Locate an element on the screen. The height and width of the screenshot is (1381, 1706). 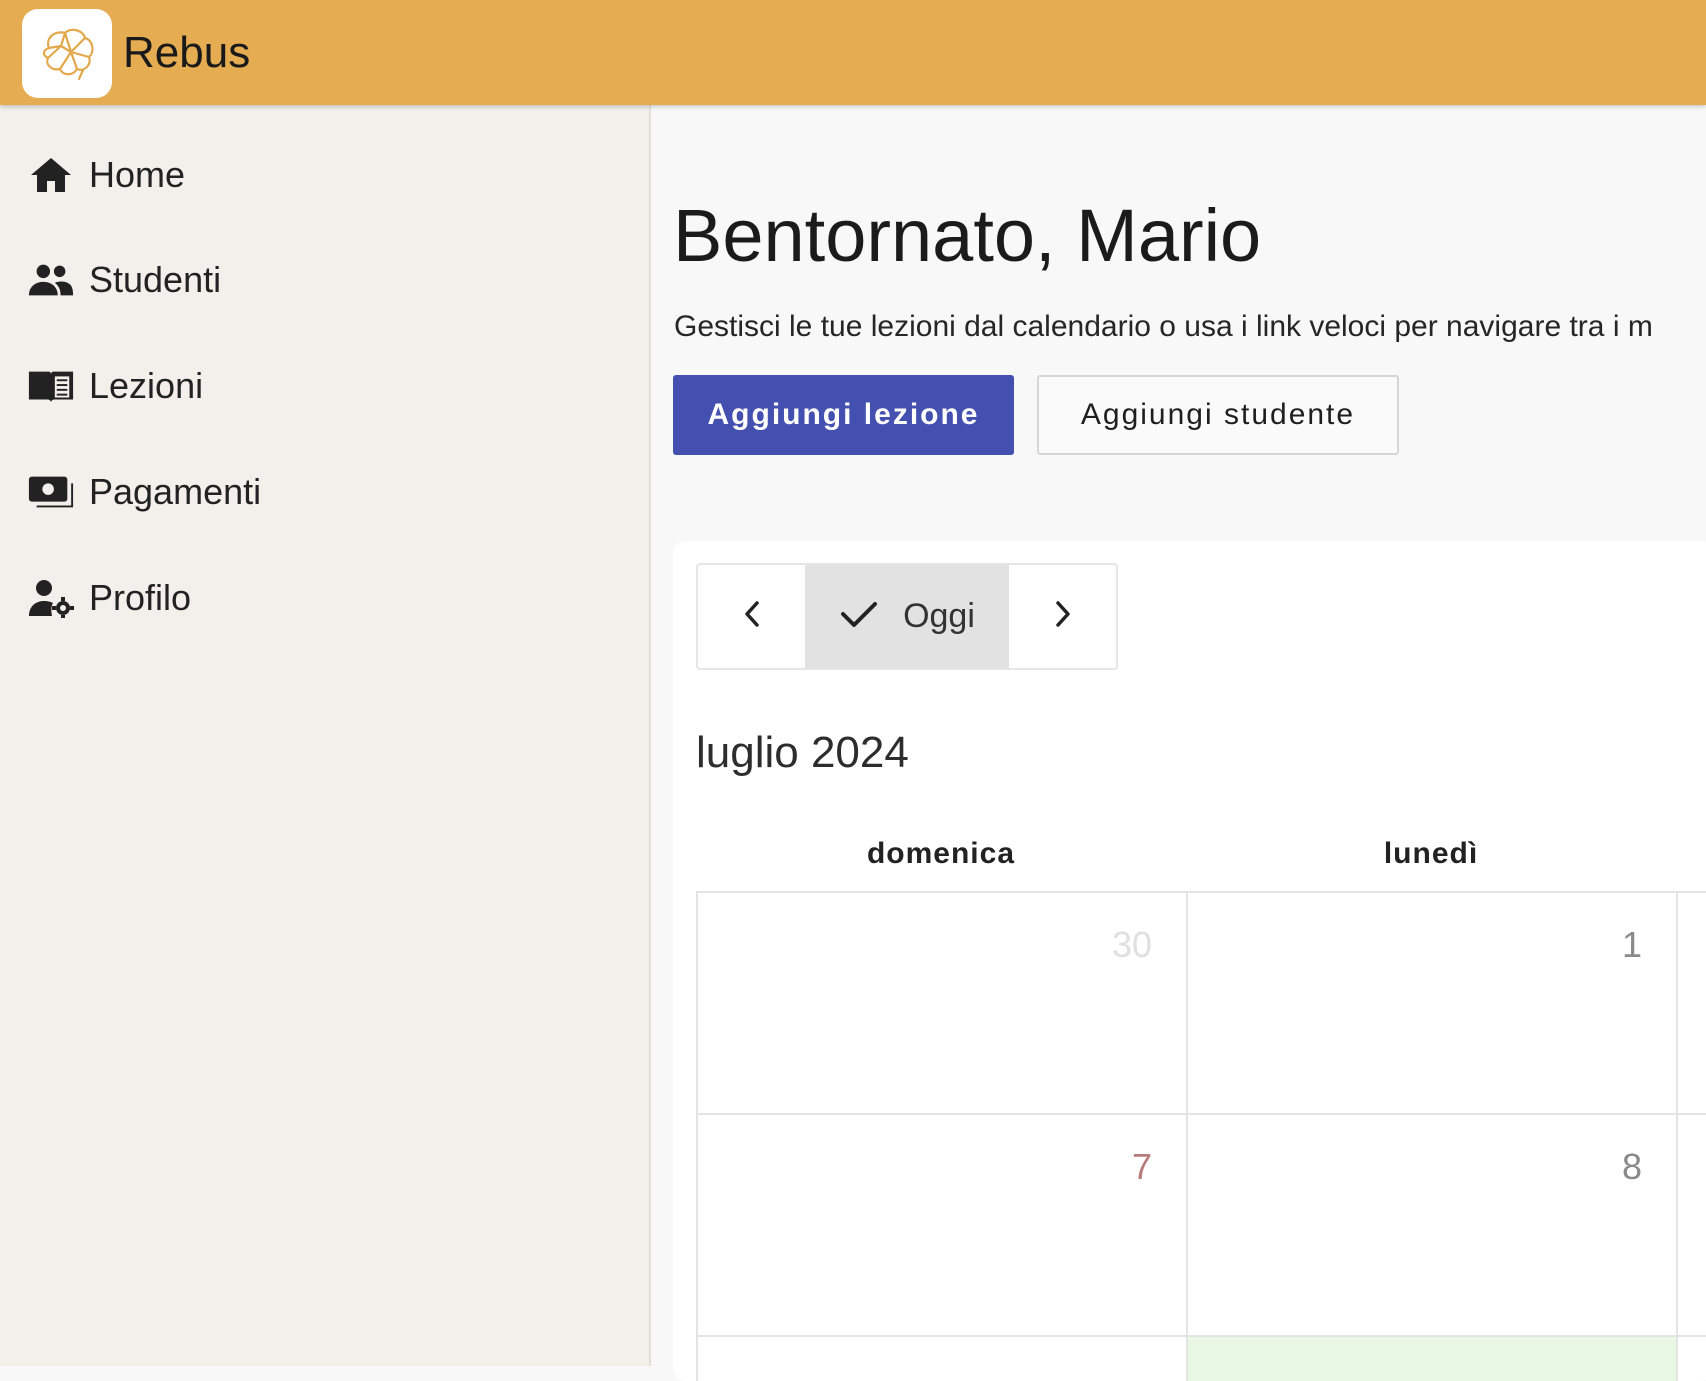
calendar-day-cell: 7 is located at coordinates (943, 1226).